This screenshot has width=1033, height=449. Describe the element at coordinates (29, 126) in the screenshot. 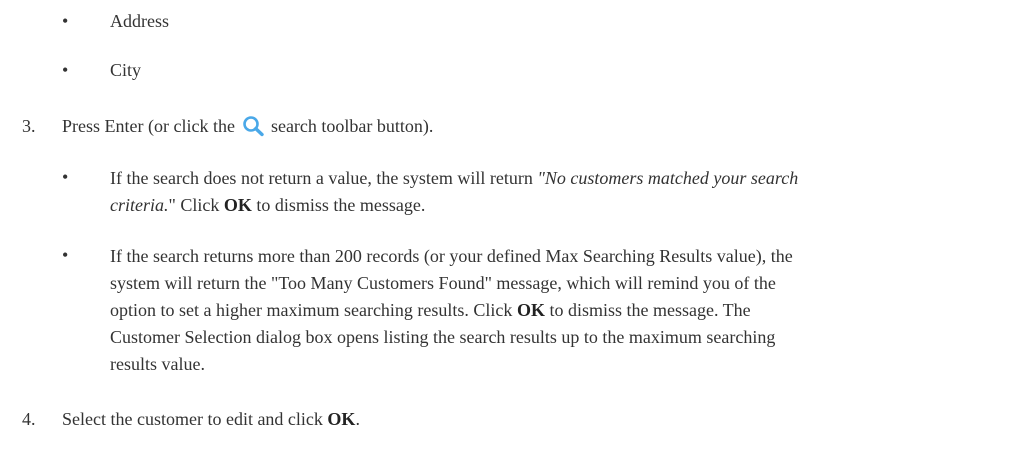

I see `step-number: 3.` at that location.